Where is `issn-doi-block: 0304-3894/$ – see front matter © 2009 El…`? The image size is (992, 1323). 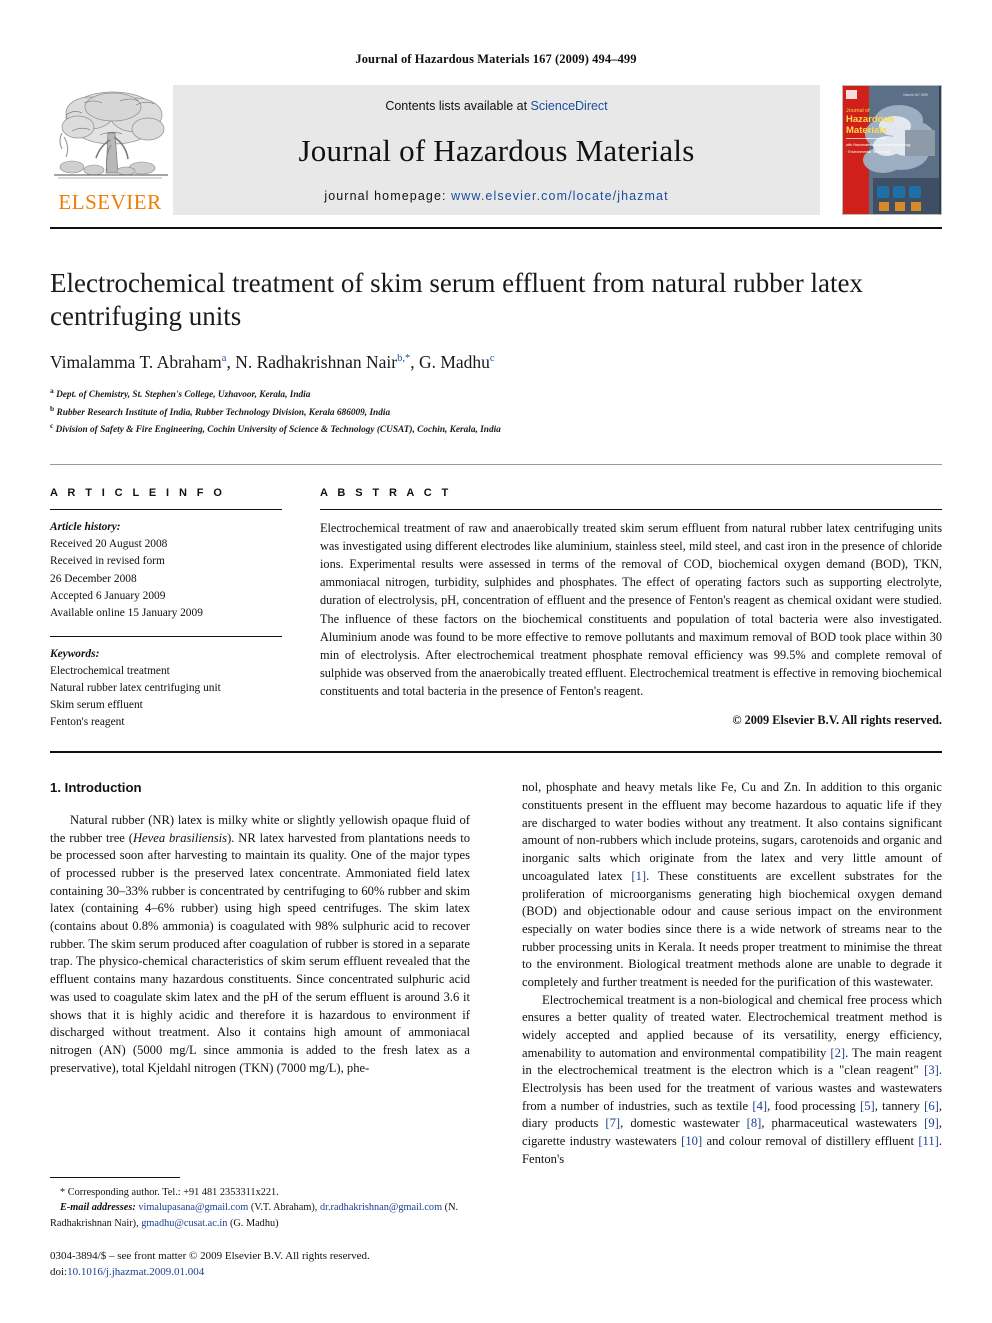 issn-doi-block: 0304-3894/$ – see front matter © 2009 El… is located at coordinates (260, 1265).